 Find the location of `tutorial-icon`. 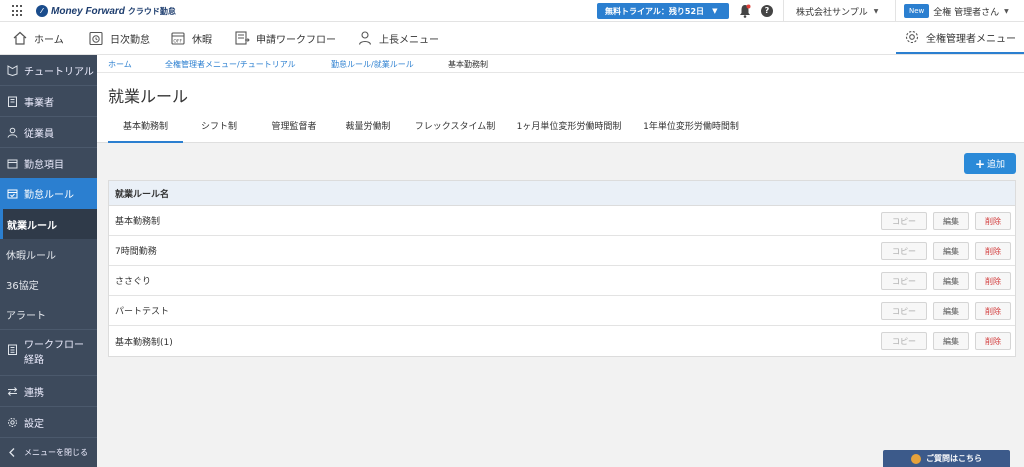

tutorial-icon is located at coordinates (12, 70).